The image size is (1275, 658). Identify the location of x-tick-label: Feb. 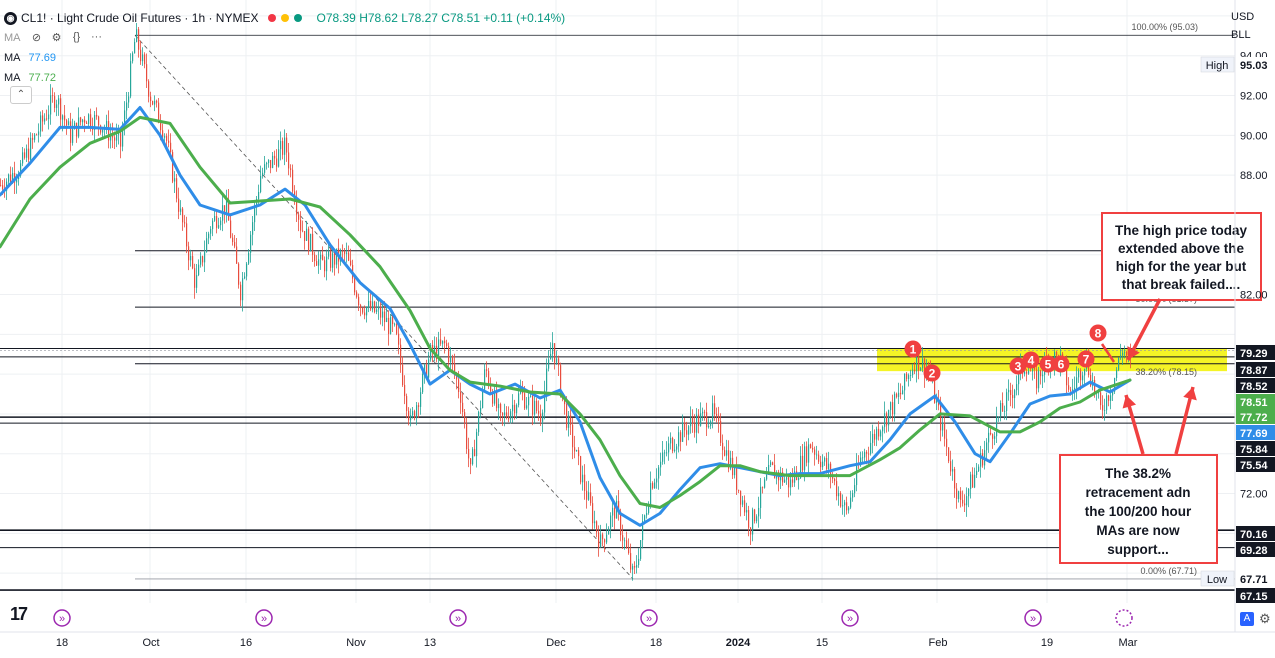
(938, 643).